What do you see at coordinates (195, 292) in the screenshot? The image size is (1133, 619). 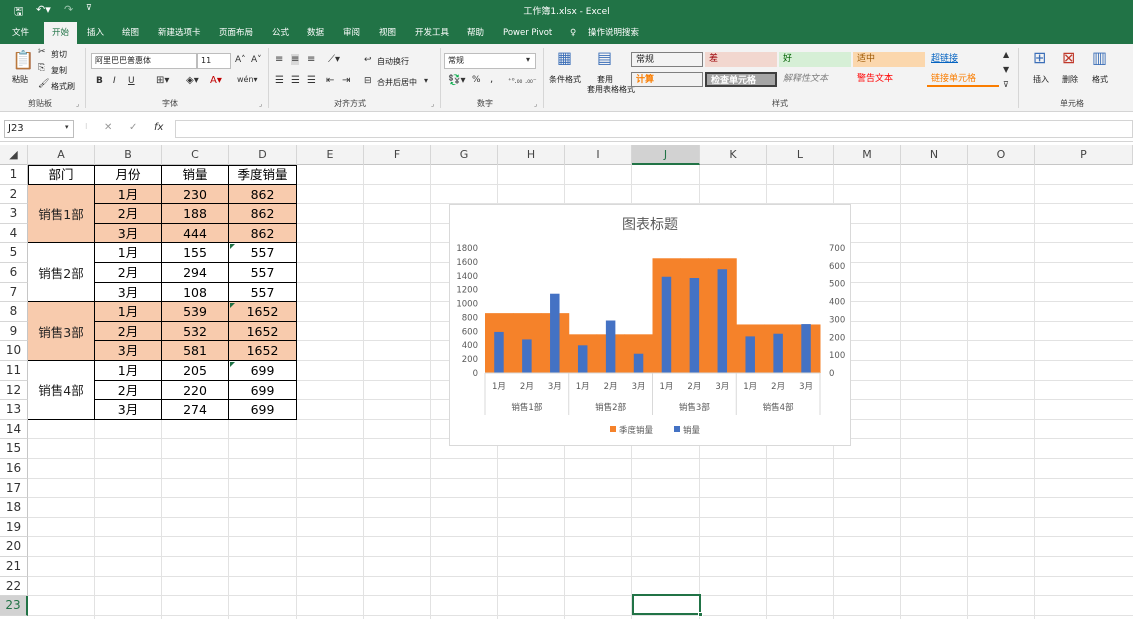 I see `sales-cell: 108` at bounding box center [195, 292].